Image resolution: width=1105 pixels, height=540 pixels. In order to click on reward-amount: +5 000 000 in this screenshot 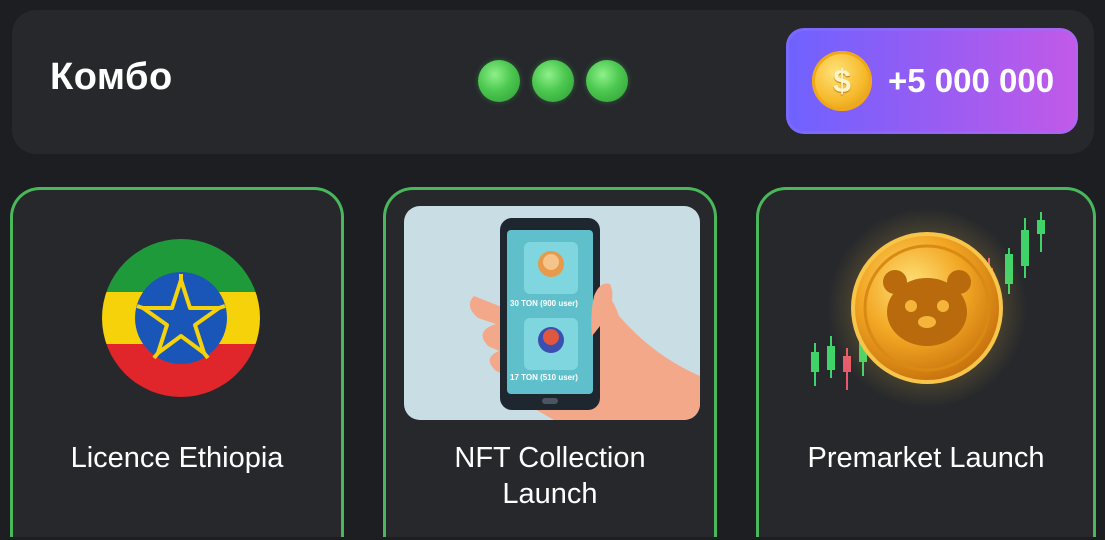, I will do `click(971, 80)`.